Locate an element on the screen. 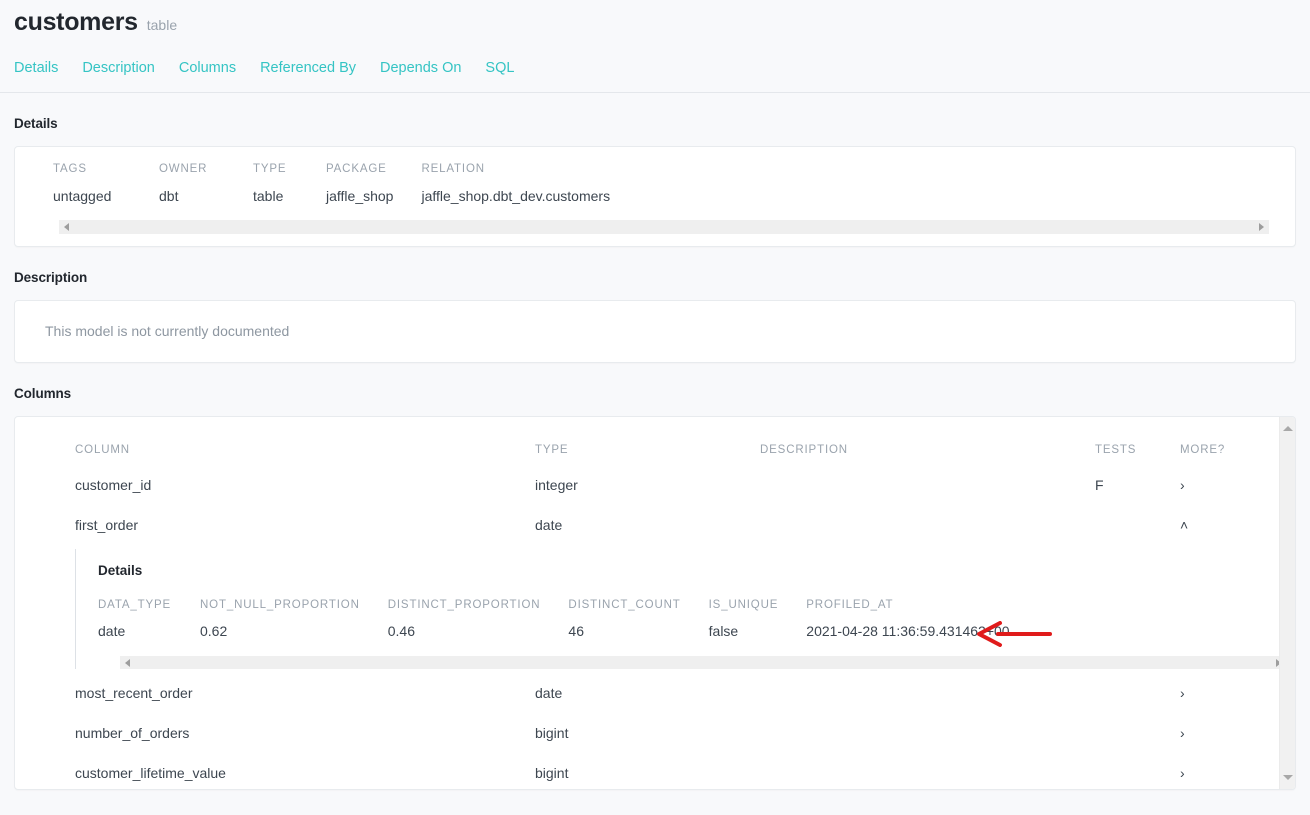 This screenshot has height=815, width=1310. table-row: customer_lifetime_value bigint › is located at coordinates (647, 771).